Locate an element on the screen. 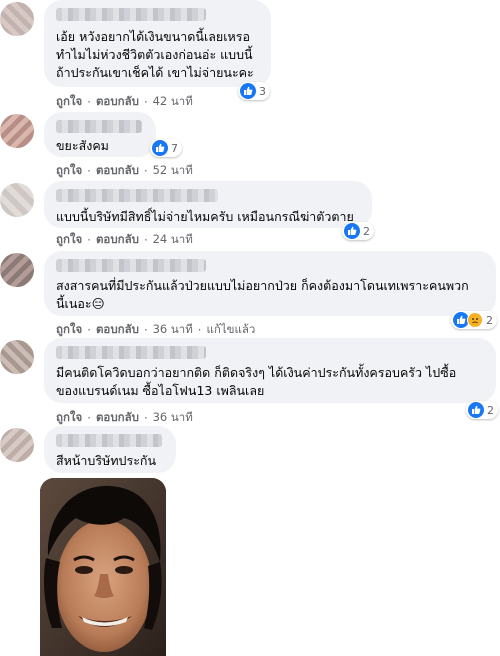 This screenshot has height=656, width=500. comment-actions: ถูกใจ · ตอบกลับ · 36 นาที is located at coordinates (124, 418).